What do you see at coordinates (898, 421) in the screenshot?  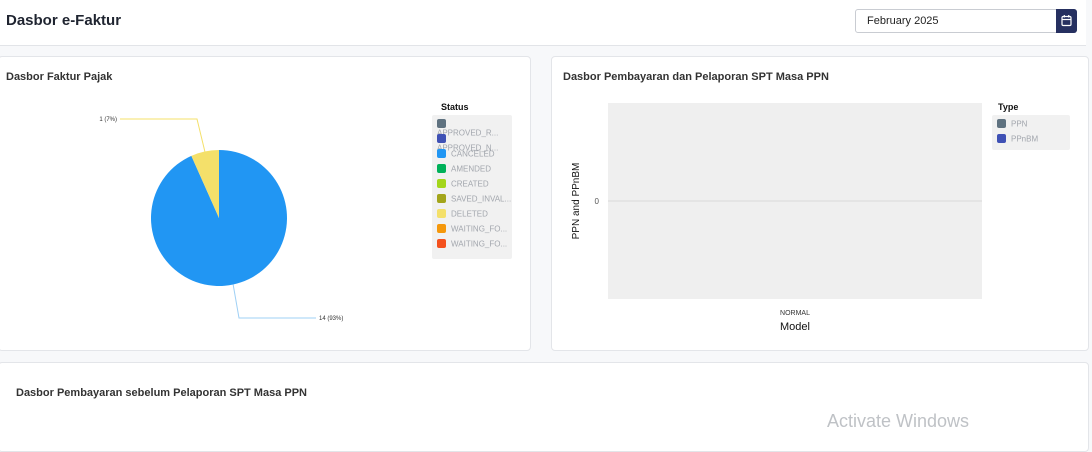 I see `windows-activation-watermark: Activate Windows` at bounding box center [898, 421].